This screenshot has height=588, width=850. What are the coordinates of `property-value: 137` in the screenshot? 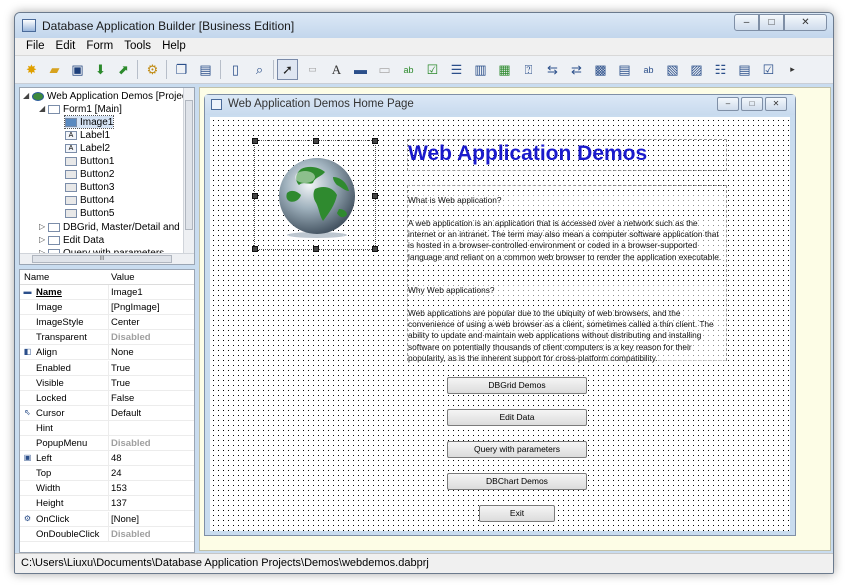 It's located at (119, 503).